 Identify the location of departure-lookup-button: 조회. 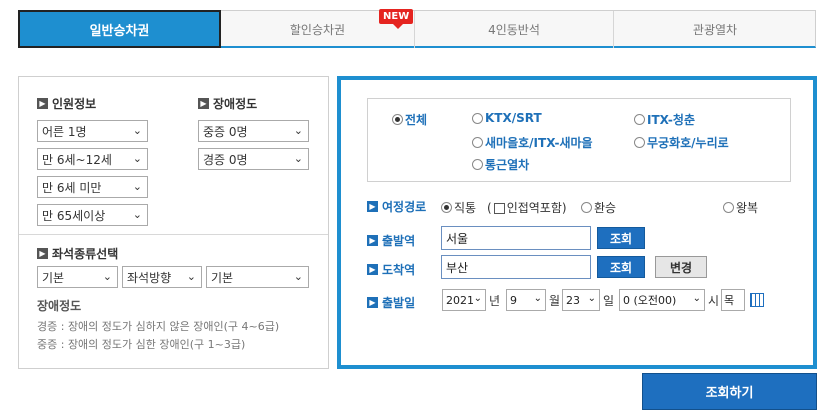
(621, 238).